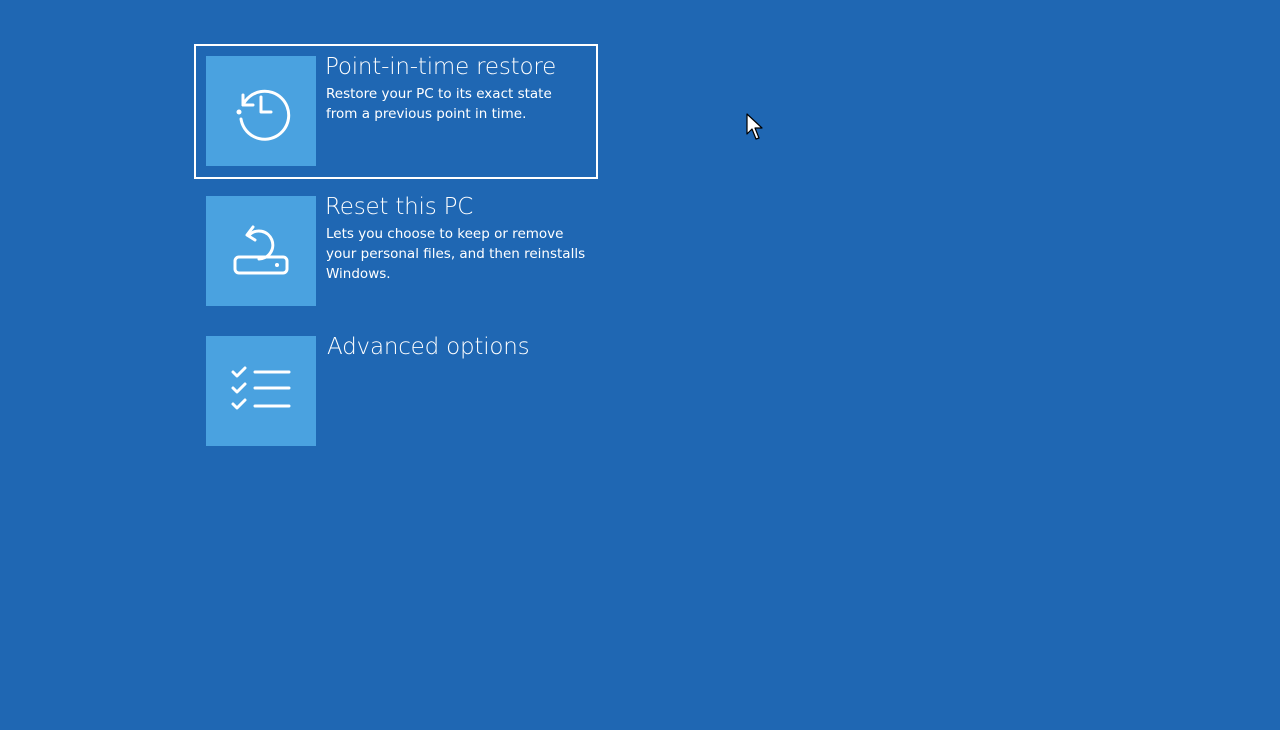 This screenshot has width=1280, height=730. I want to click on advanced-options-option: Advanced options, so click(396, 391).